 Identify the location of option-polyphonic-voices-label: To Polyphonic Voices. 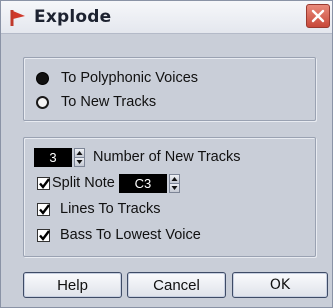
(130, 78).